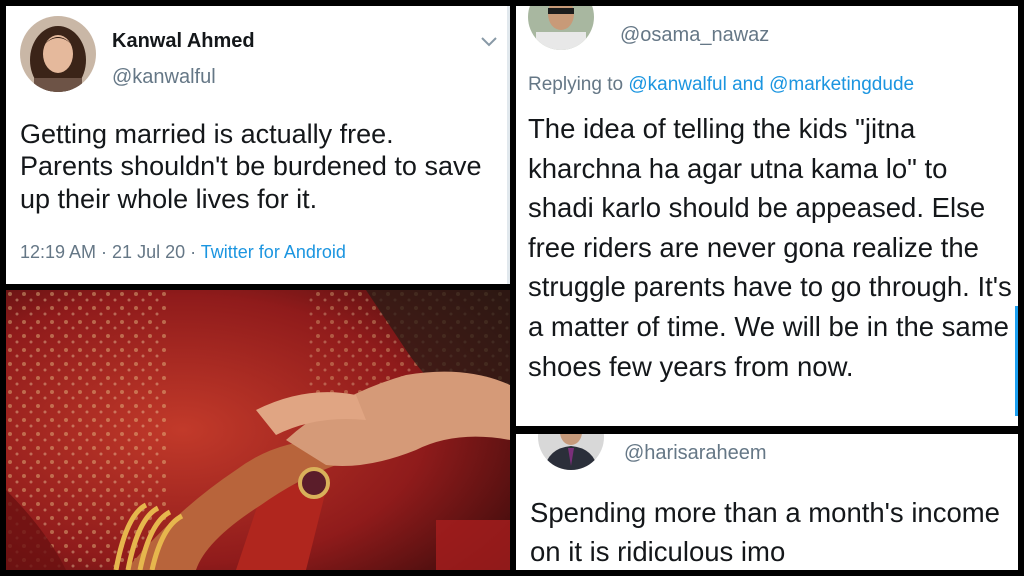  Describe the element at coordinates (489, 42) in the screenshot. I see `chevron-down-icon` at that location.